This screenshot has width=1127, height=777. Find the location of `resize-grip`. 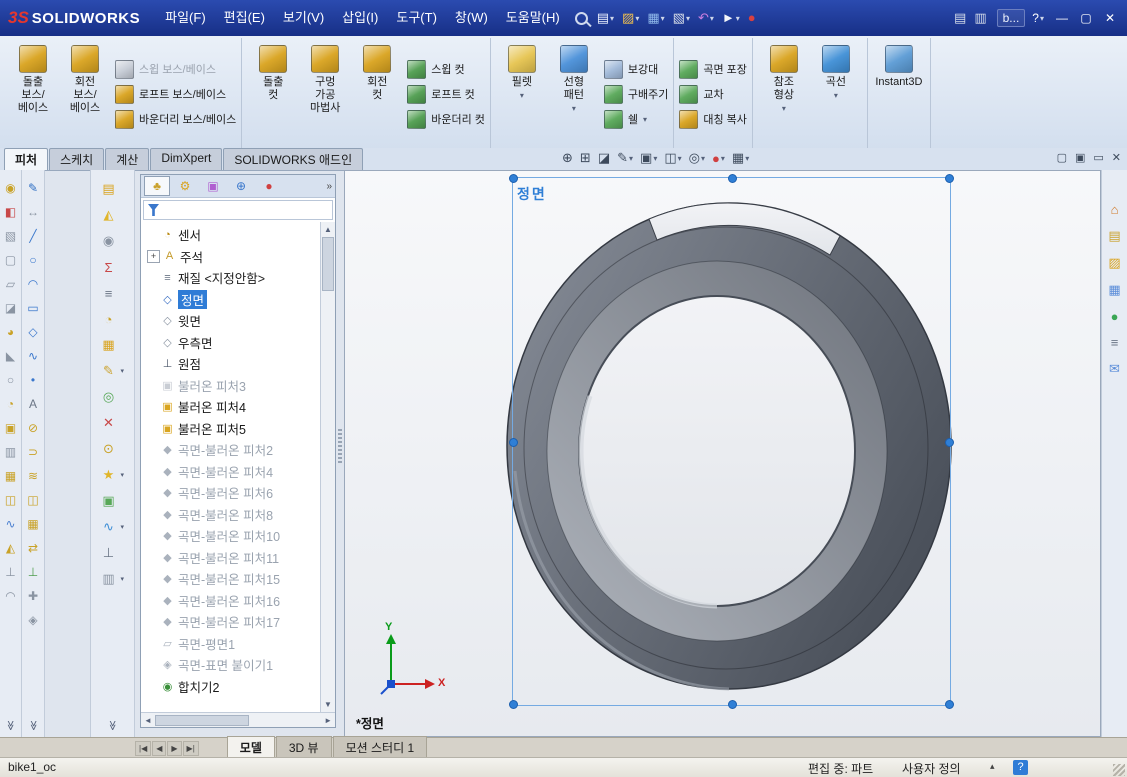

resize-grip is located at coordinates (1119, 770).